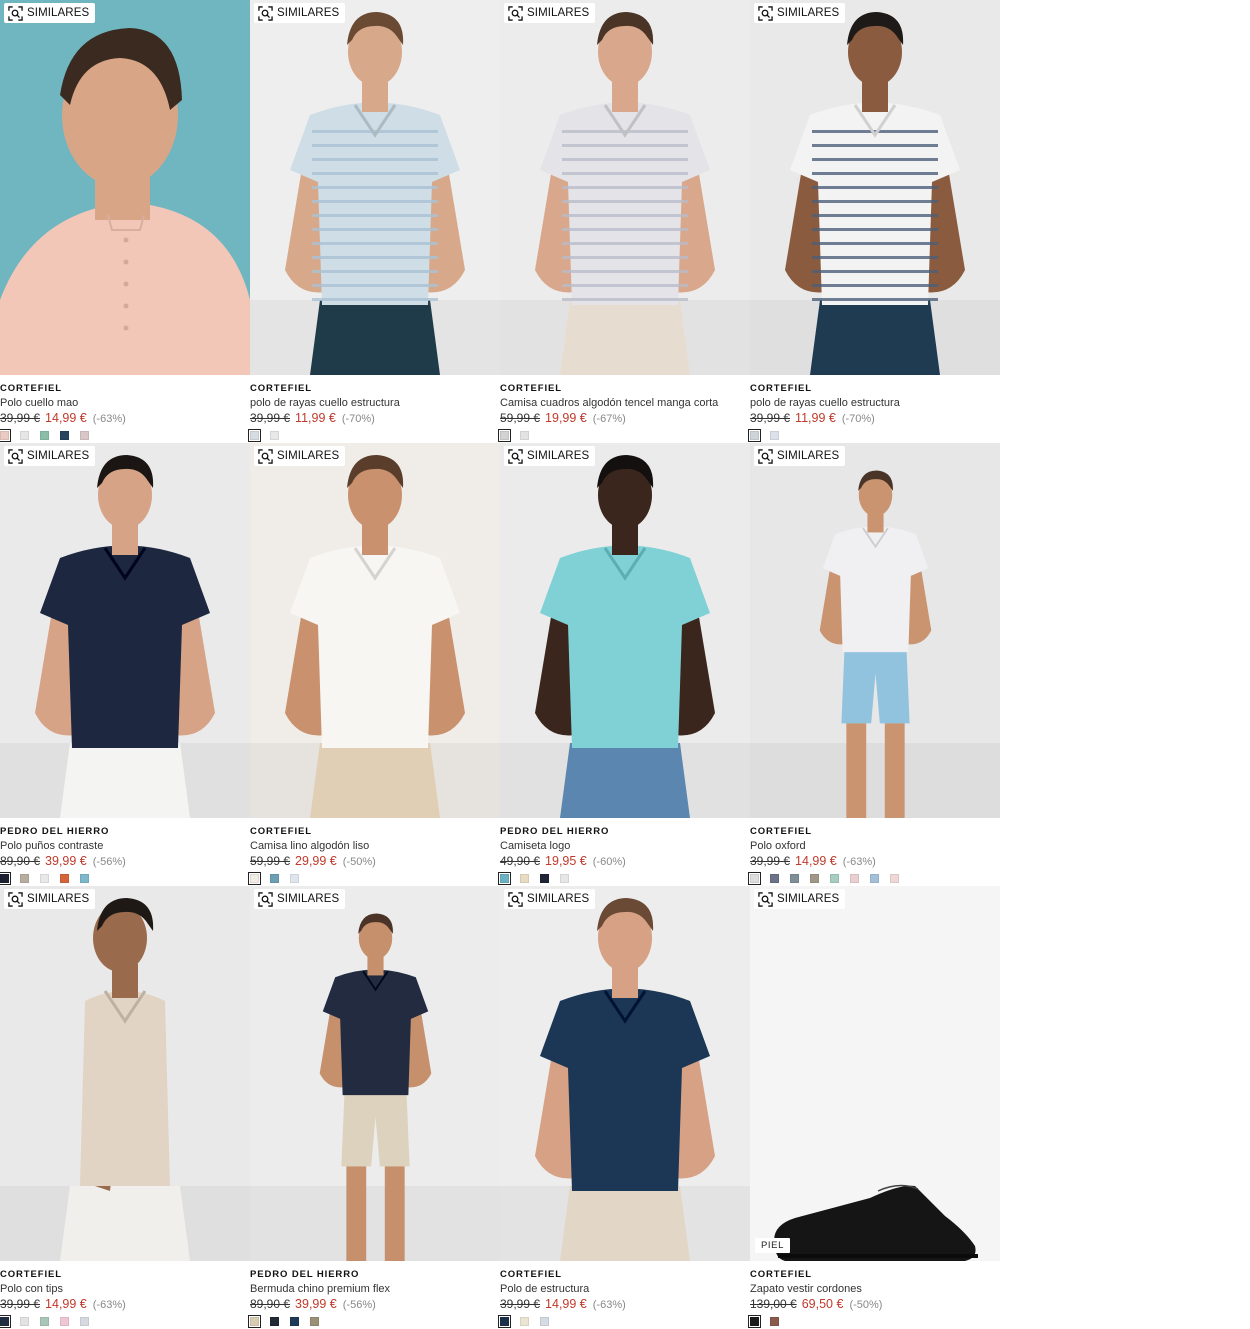 The image size is (1250, 1329). I want to click on product-name: Polo con tips, so click(125, 1289).